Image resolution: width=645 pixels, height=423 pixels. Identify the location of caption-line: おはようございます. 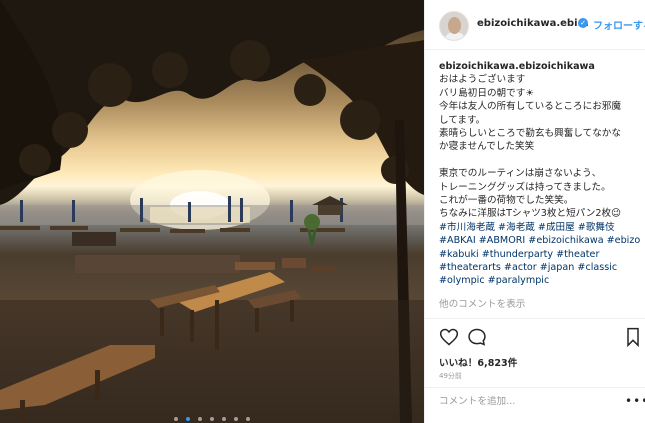
(482, 80).